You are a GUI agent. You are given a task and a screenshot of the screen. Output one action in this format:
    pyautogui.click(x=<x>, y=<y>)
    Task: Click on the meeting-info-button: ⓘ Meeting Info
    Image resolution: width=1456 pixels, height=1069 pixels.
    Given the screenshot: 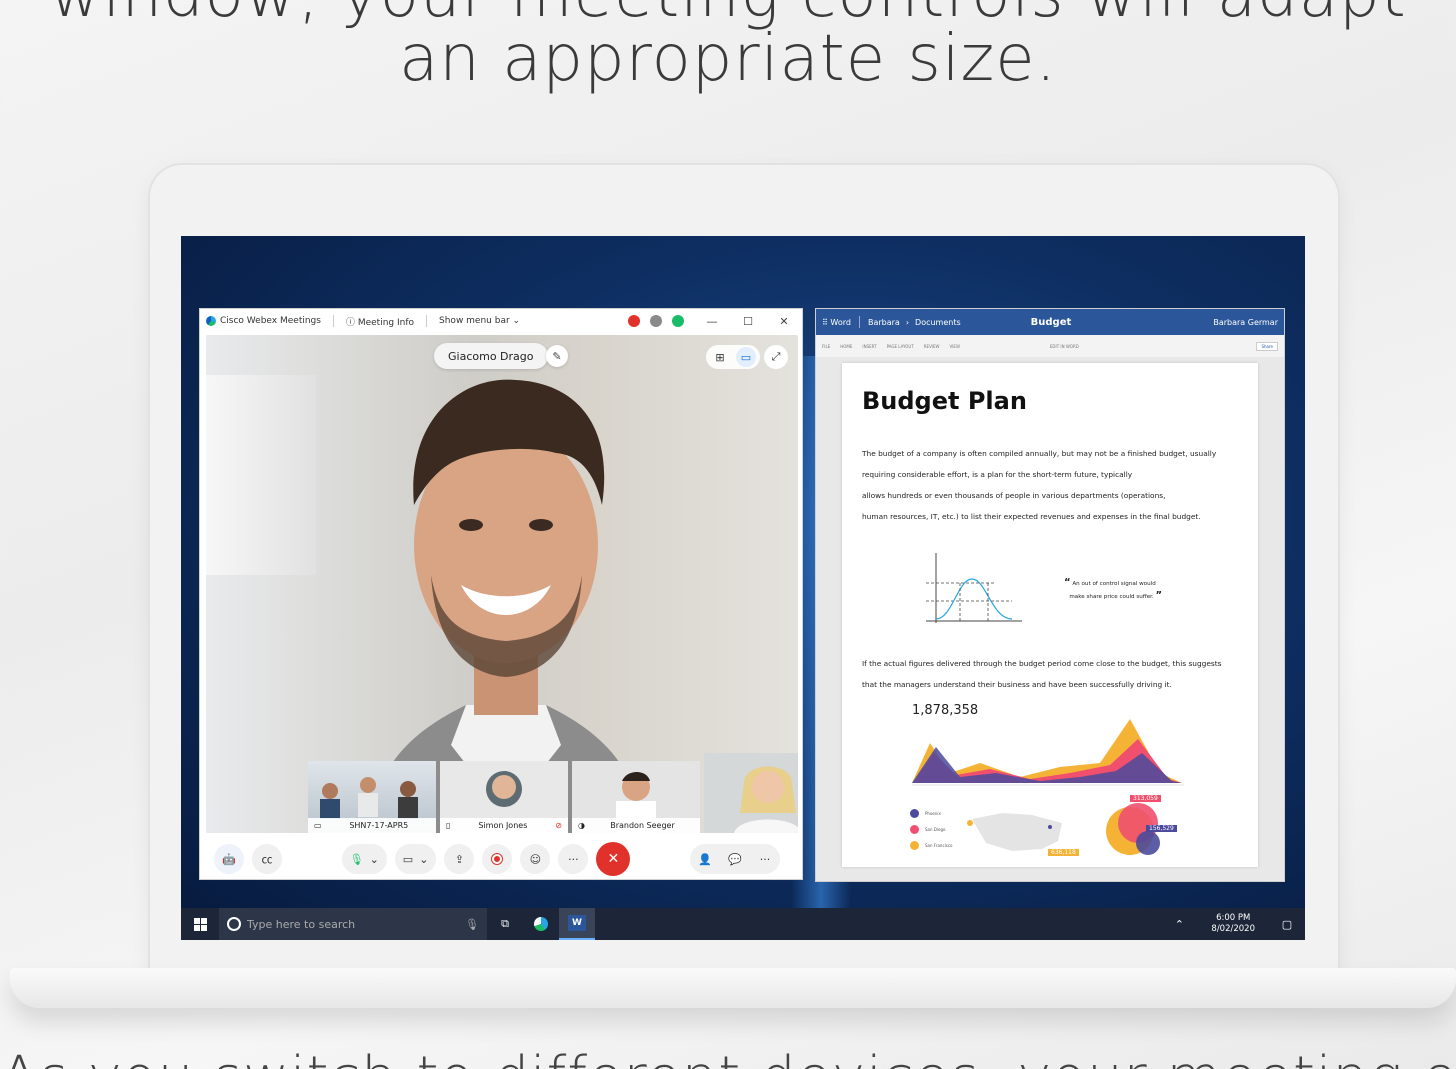 What is the action you would take?
    pyautogui.click(x=380, y=321)
    